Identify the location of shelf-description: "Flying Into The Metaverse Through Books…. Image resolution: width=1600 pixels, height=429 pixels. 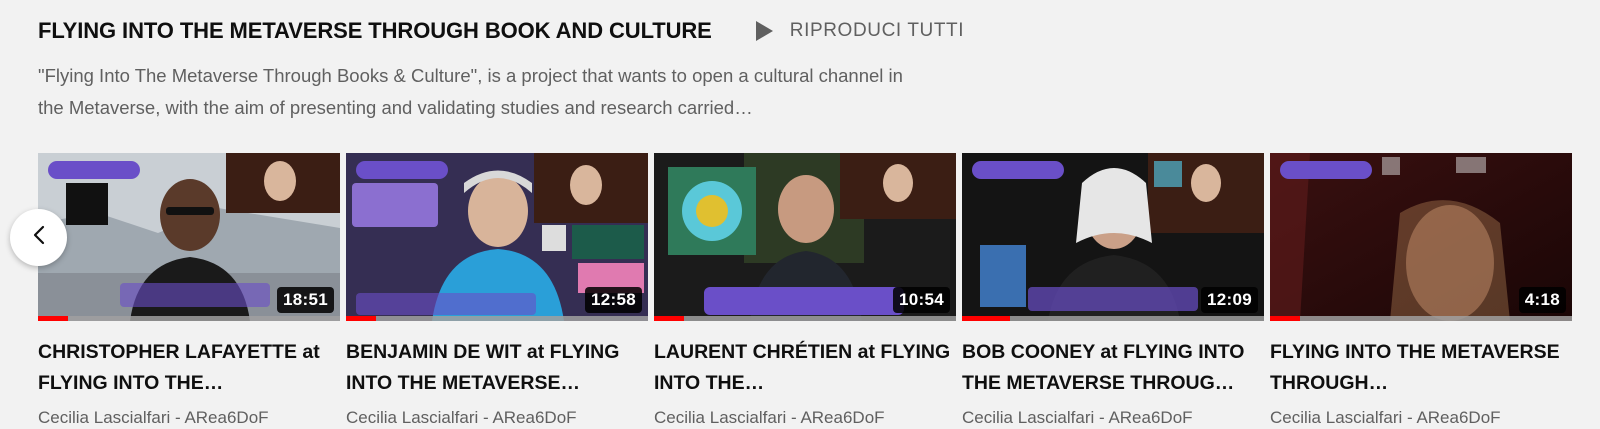
(470, 91).